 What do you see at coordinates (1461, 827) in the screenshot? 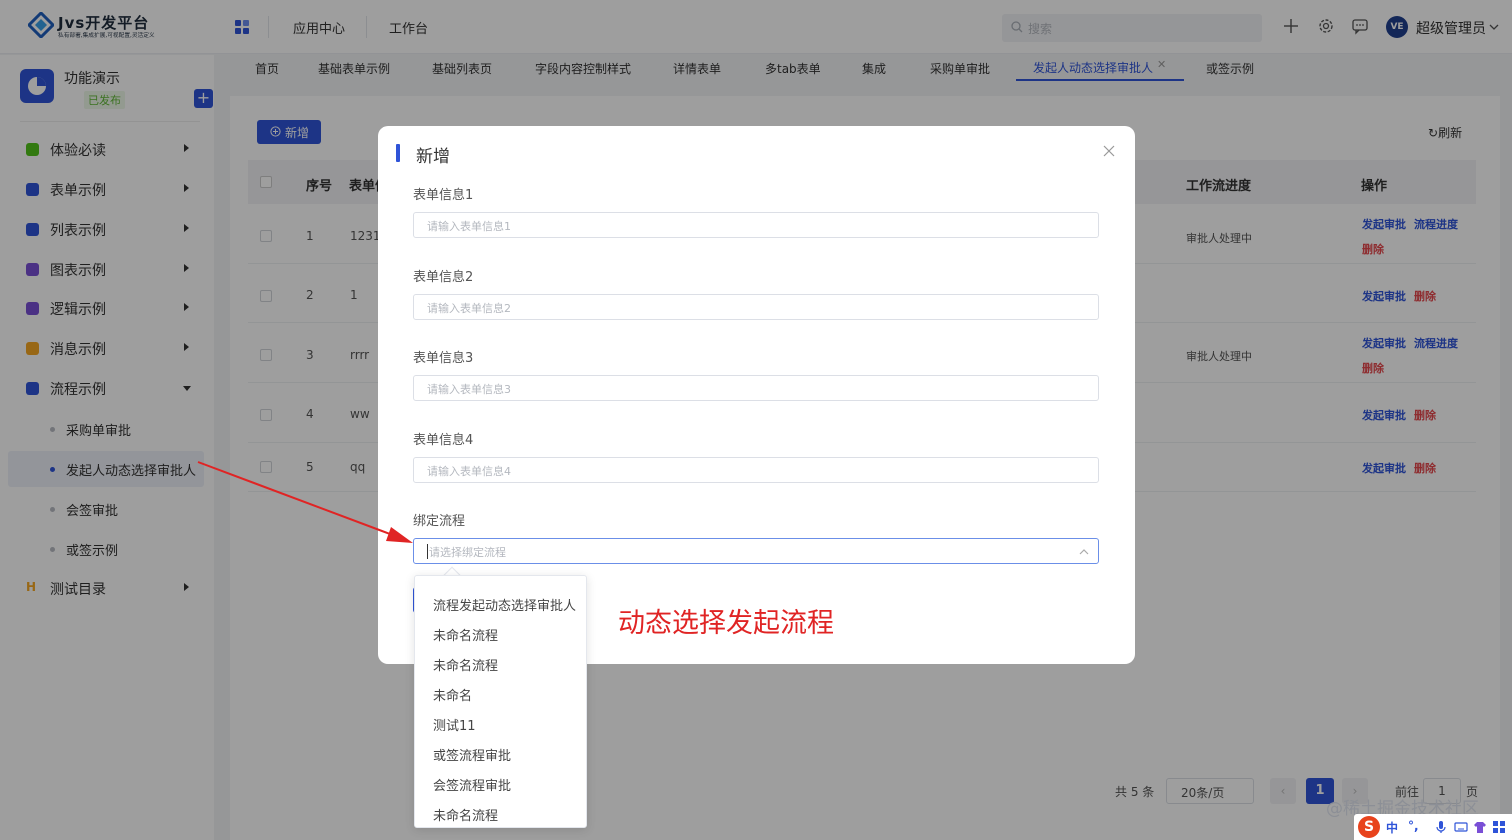
I see `keyboard-icon` at bounding box center [1461, 827].